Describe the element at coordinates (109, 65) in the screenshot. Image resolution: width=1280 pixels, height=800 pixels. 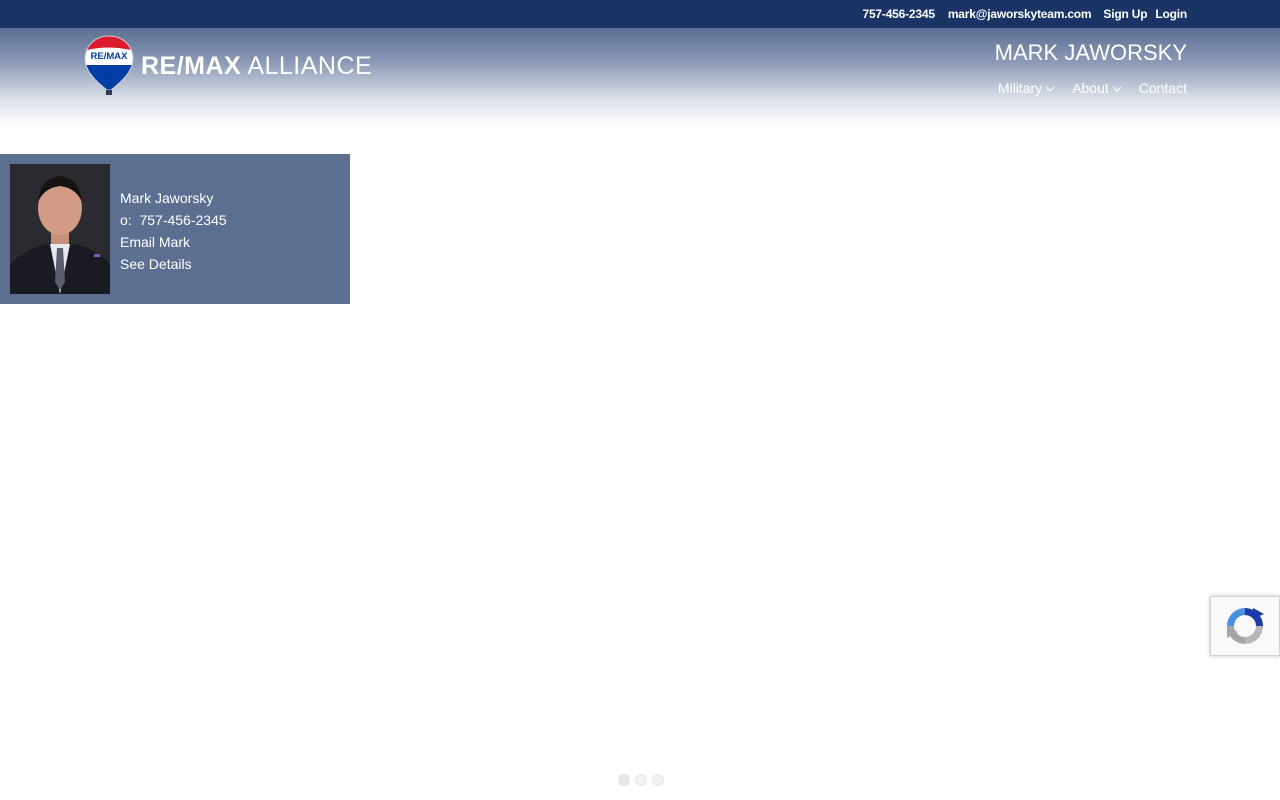
I see `balloon-icon: RE/MAX` at that location.